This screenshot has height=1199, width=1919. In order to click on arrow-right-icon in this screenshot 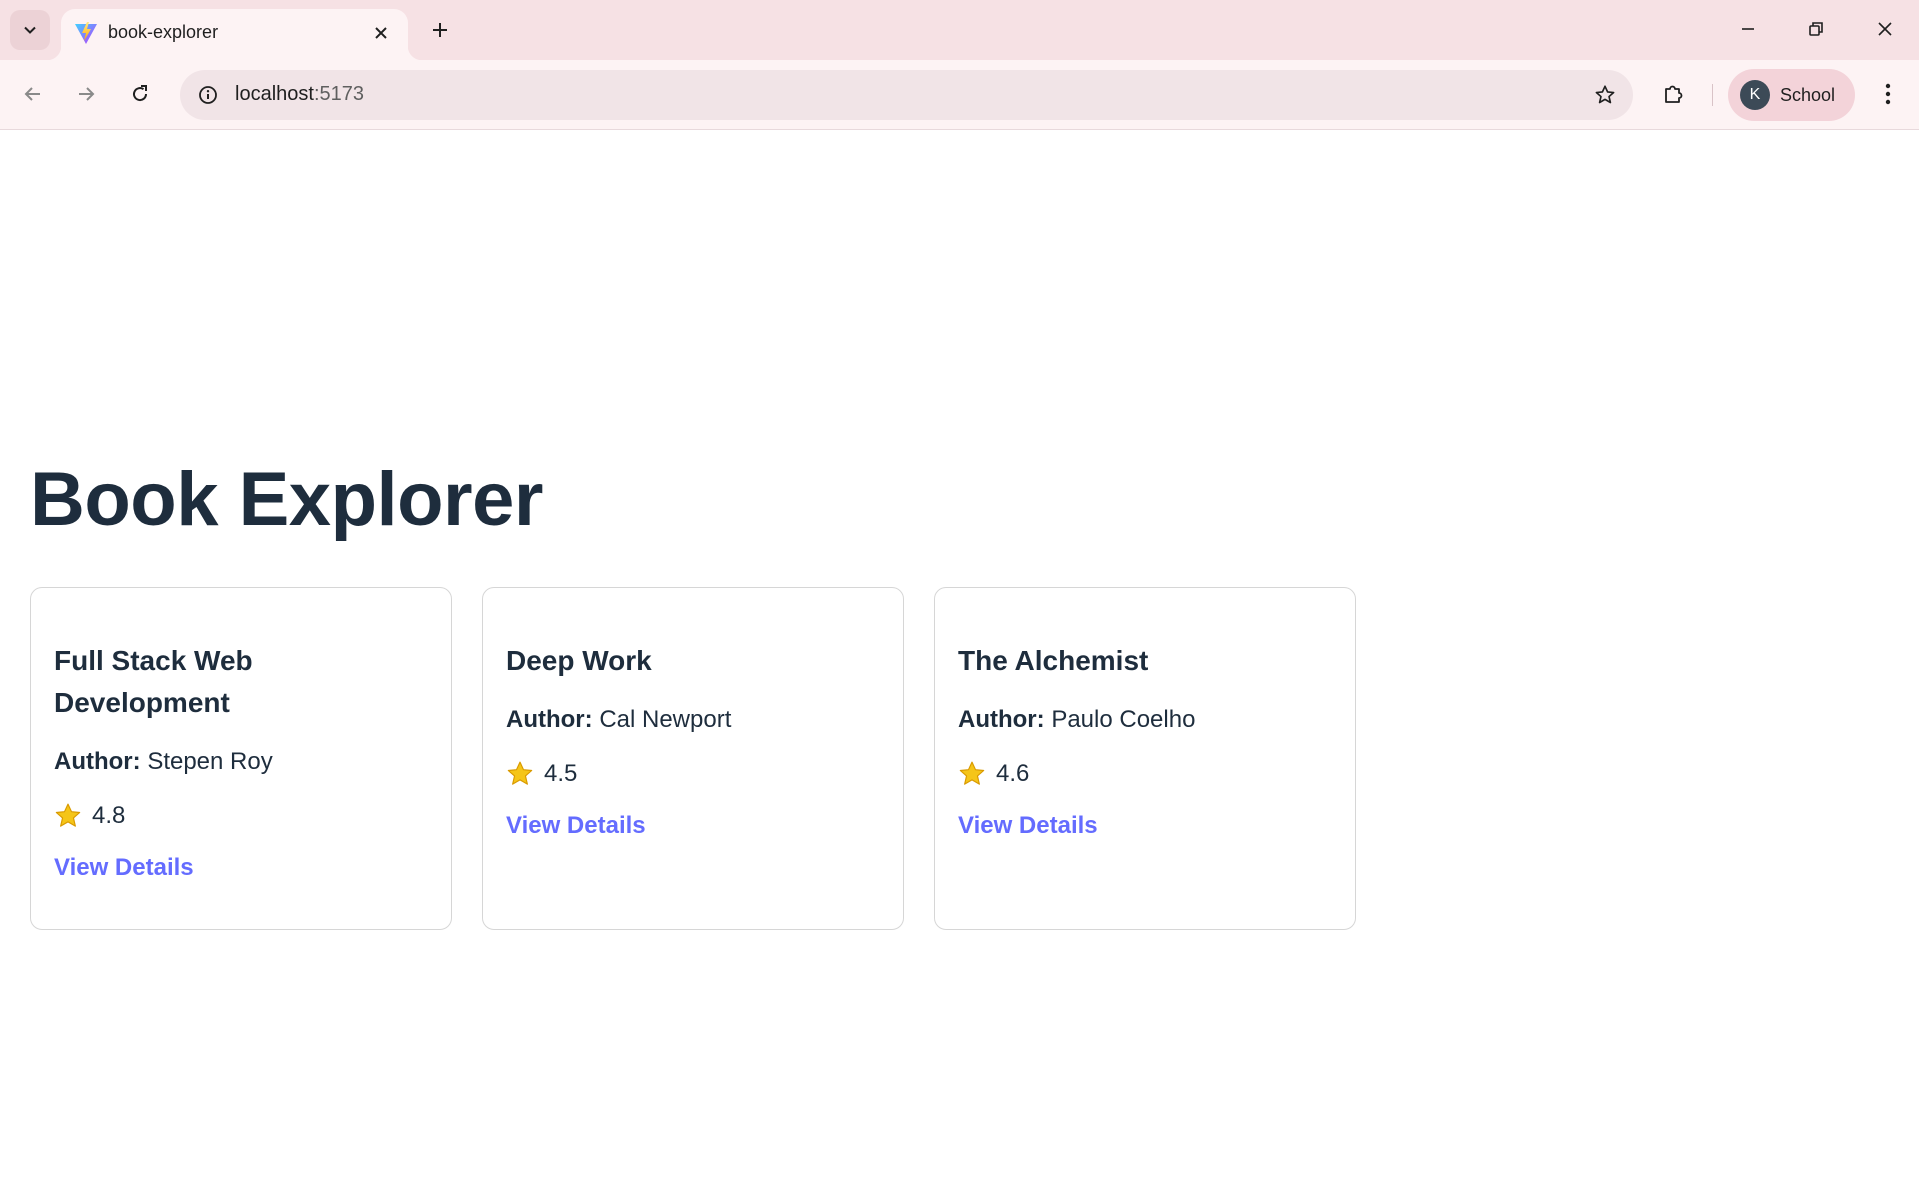, I will do `click(87, 94)`.